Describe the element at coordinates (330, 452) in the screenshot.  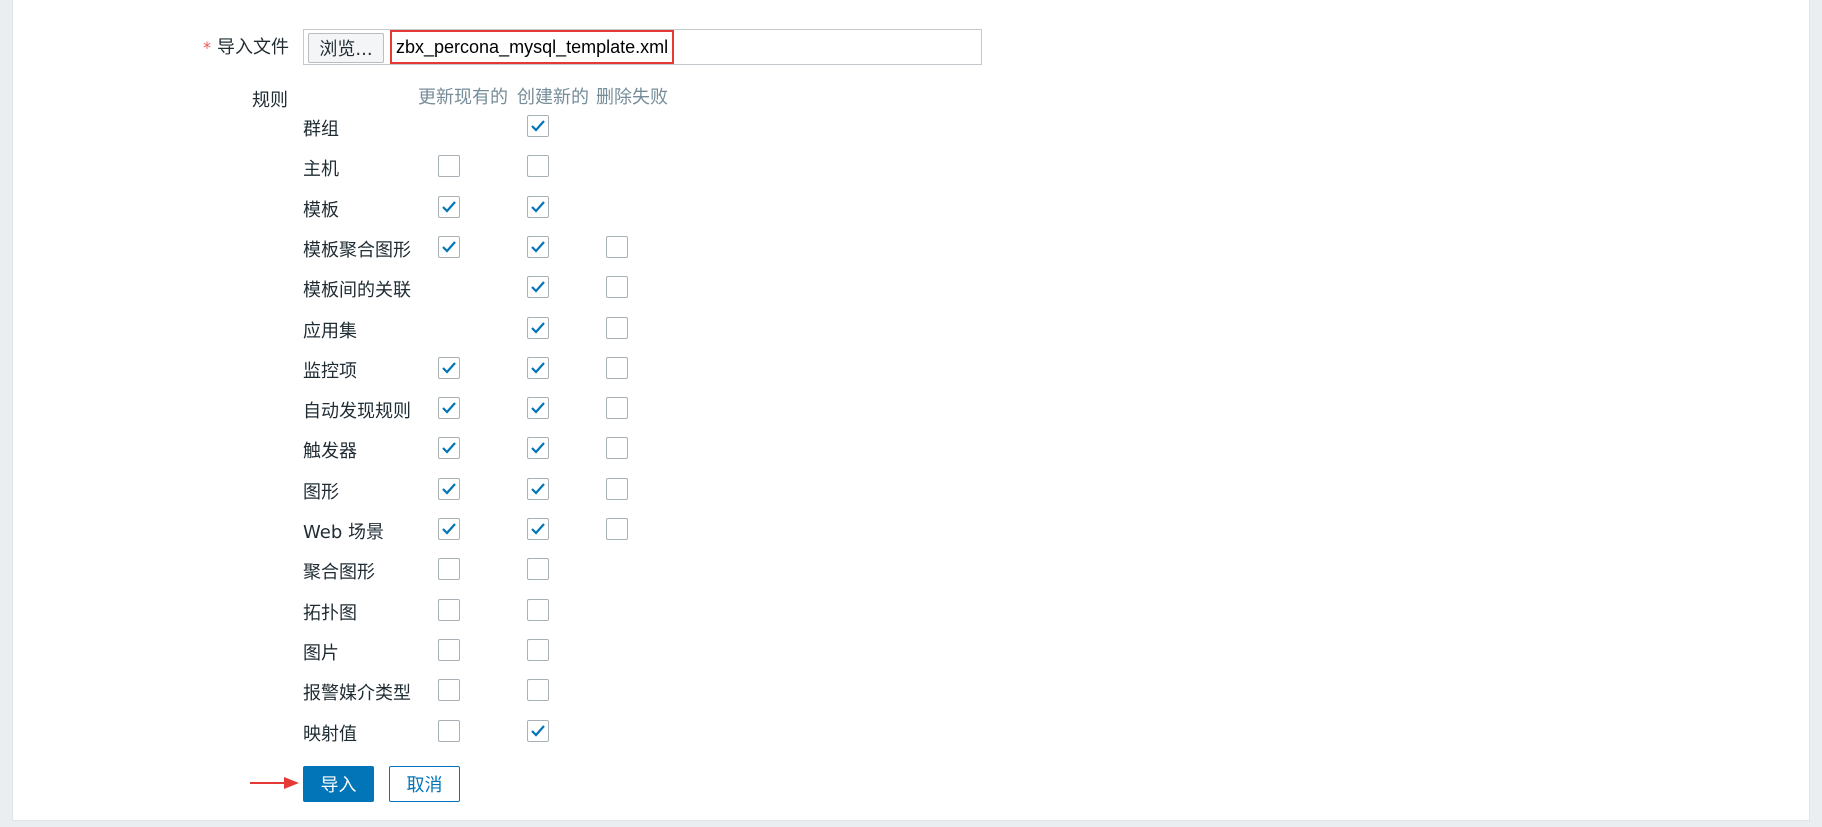
I see `rule-label: 触发器` at that location.